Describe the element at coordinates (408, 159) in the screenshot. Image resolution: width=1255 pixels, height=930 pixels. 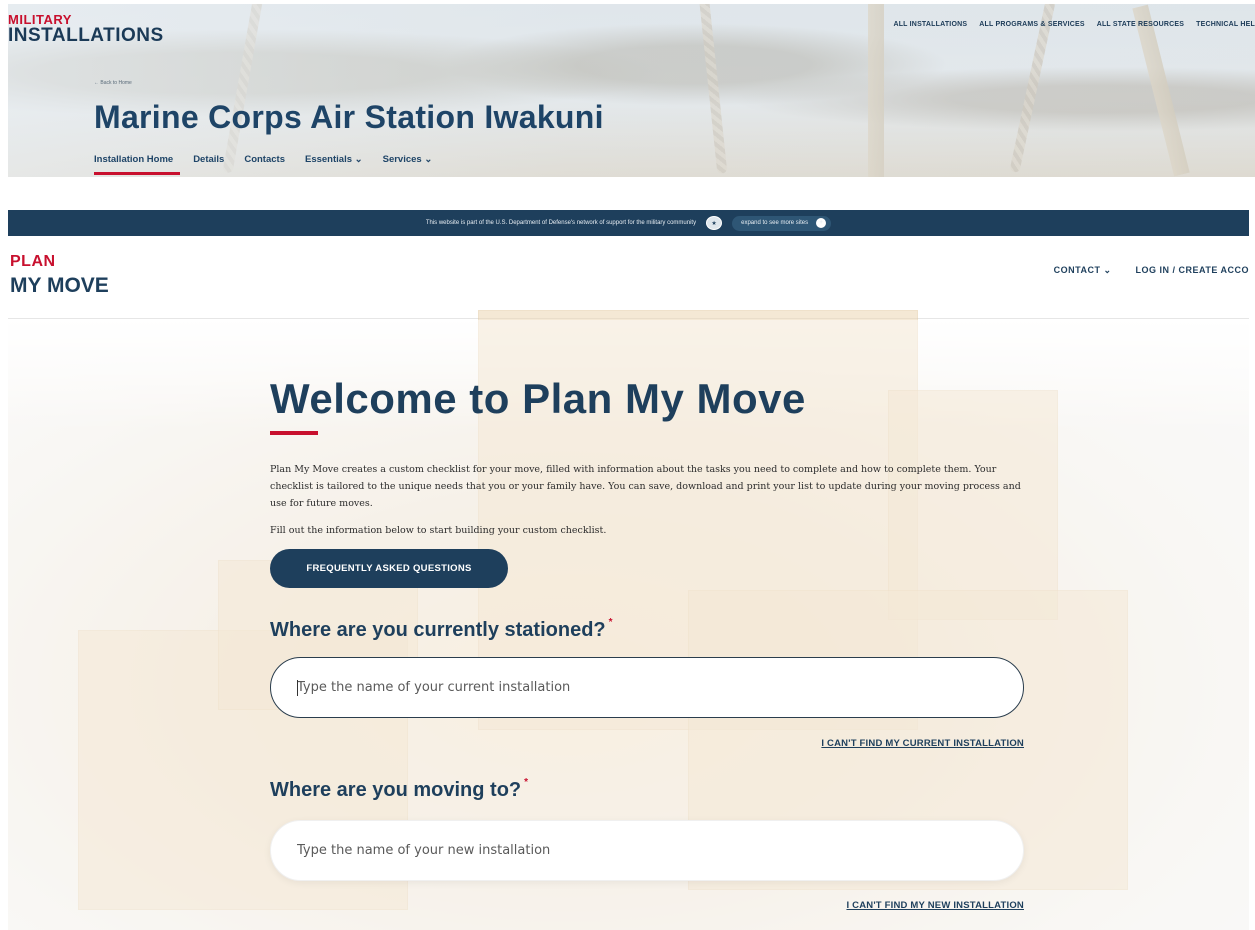
I see `tab-services: Services ⌄` at that location.